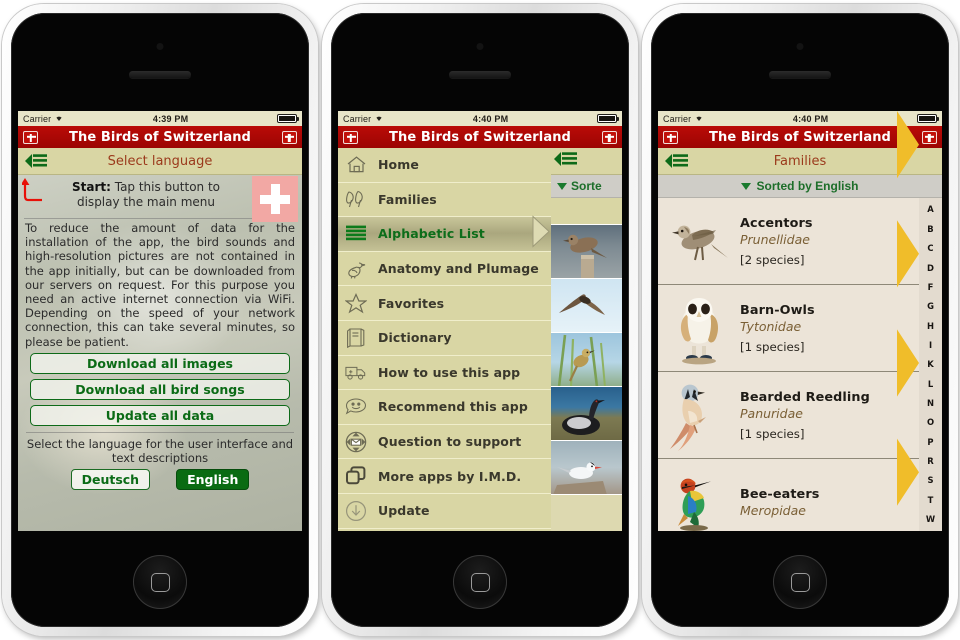 The width and height of the screenshot is (960, 640). Describe the element at coordinates (788, 415) in the screenshot. I see `table-row: Bearded Reedling Panuridae [1 species]` at that location.